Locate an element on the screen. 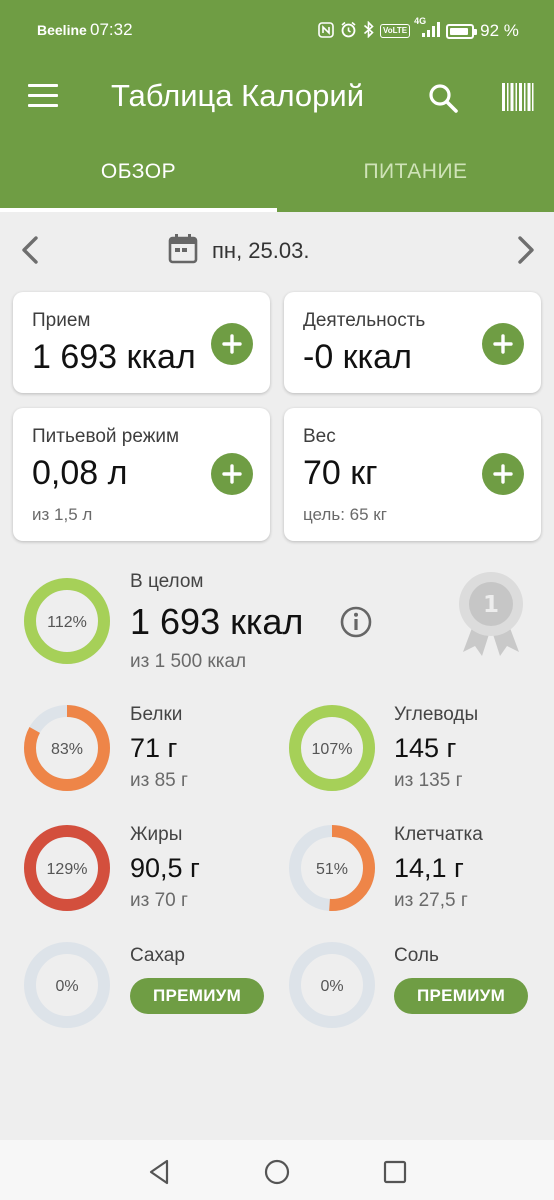  toolbar: Таблица Калорий is located at coordinates (277, 97).